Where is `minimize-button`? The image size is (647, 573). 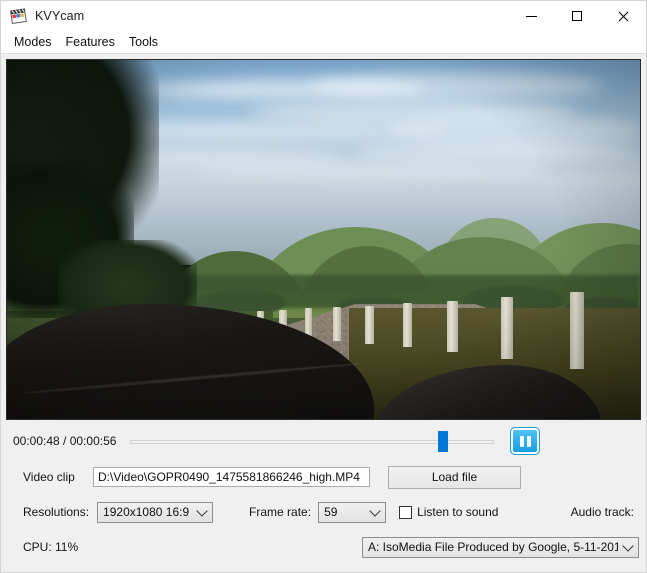 minimize-button is located at coordinates (531, 16).